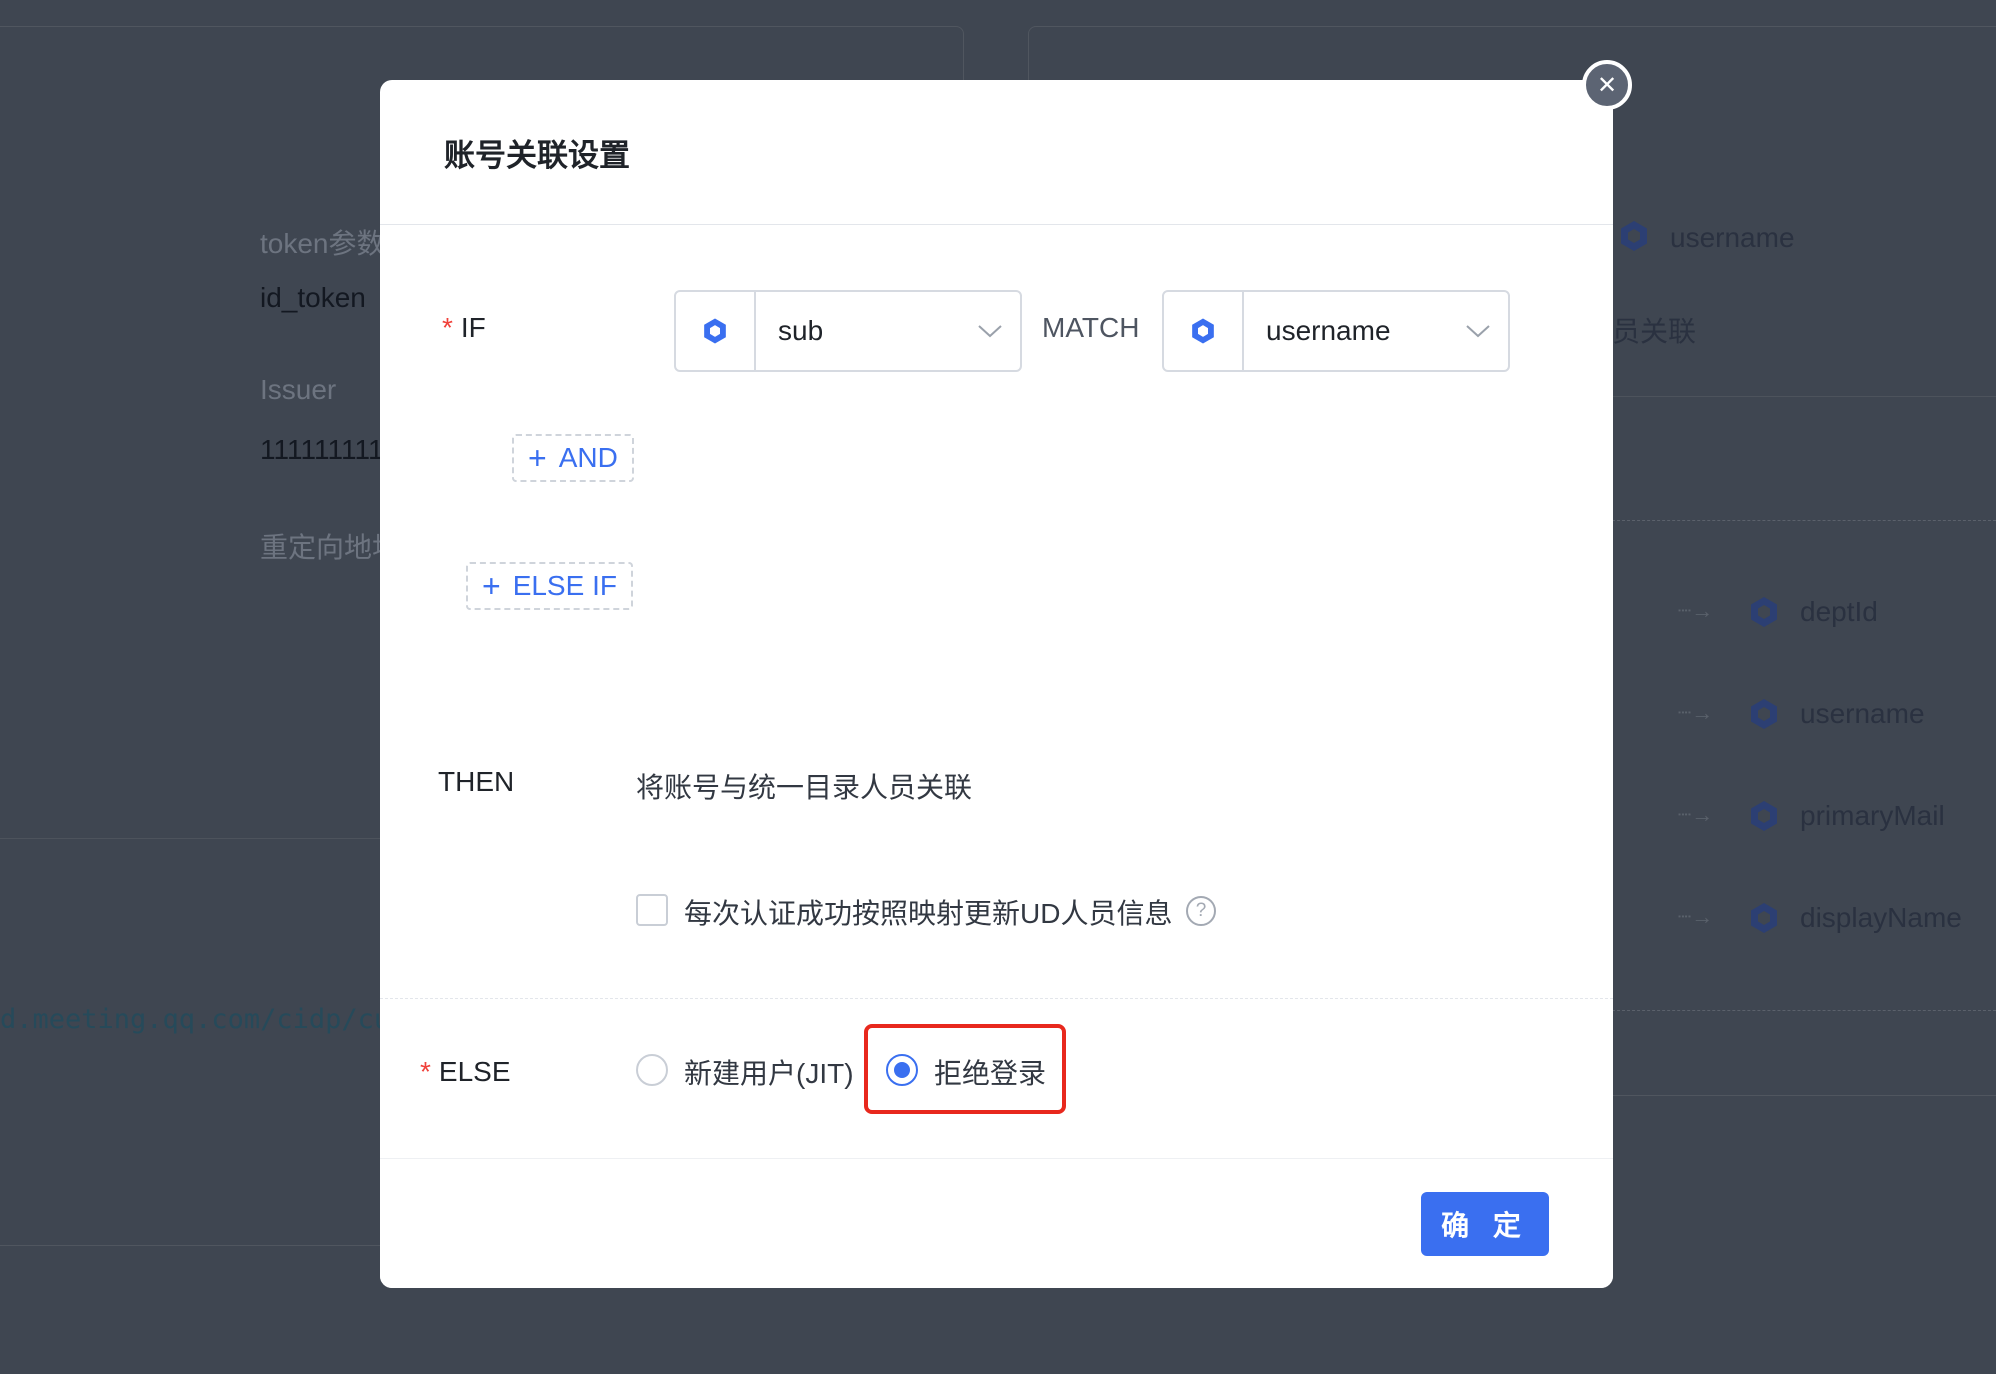  Describe the element at coordinates (928, 913) in the screenshot. I see `update-user-info-label: 每次认证成功按照映射更新UD人员信息` at that location.